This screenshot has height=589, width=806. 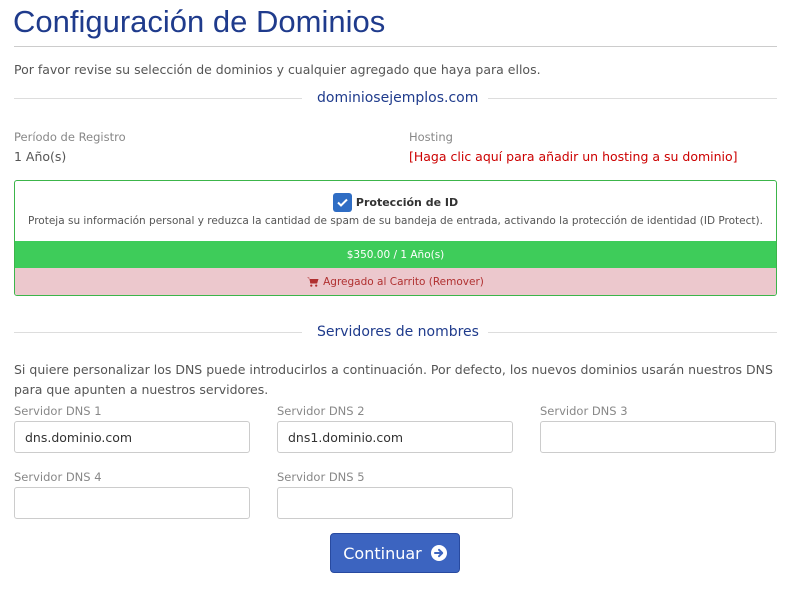 I want to click on addon-header: Protección de ID, so click(x=395, y=202).